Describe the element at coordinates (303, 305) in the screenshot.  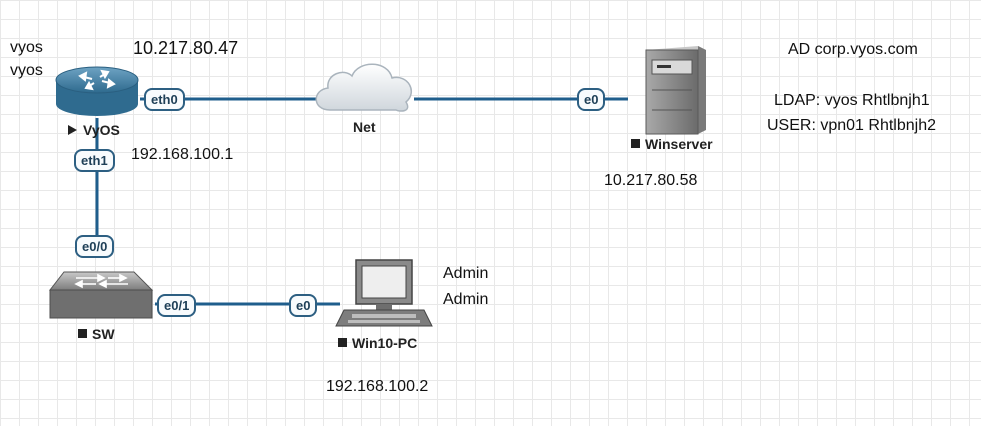
I see `port-pc-e0: e0` at that location.